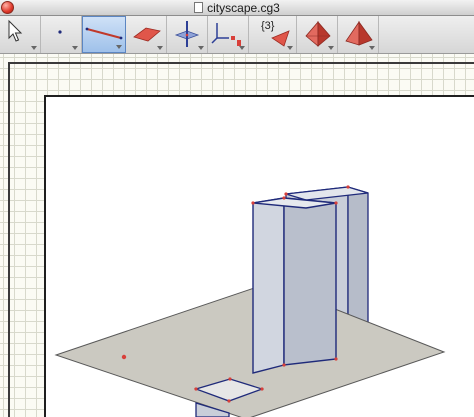 The height and width of the screenshot is (417, 474). I want to click on tool-palette: {3}, so click(237, 35).